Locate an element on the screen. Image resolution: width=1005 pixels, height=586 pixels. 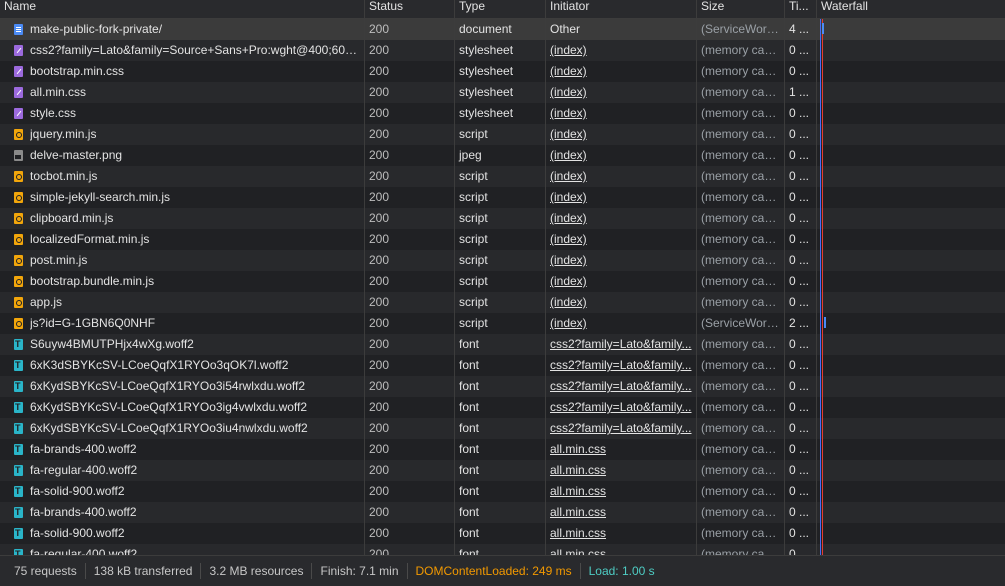
column-header-size: Size is located at coordinates (741, 9).